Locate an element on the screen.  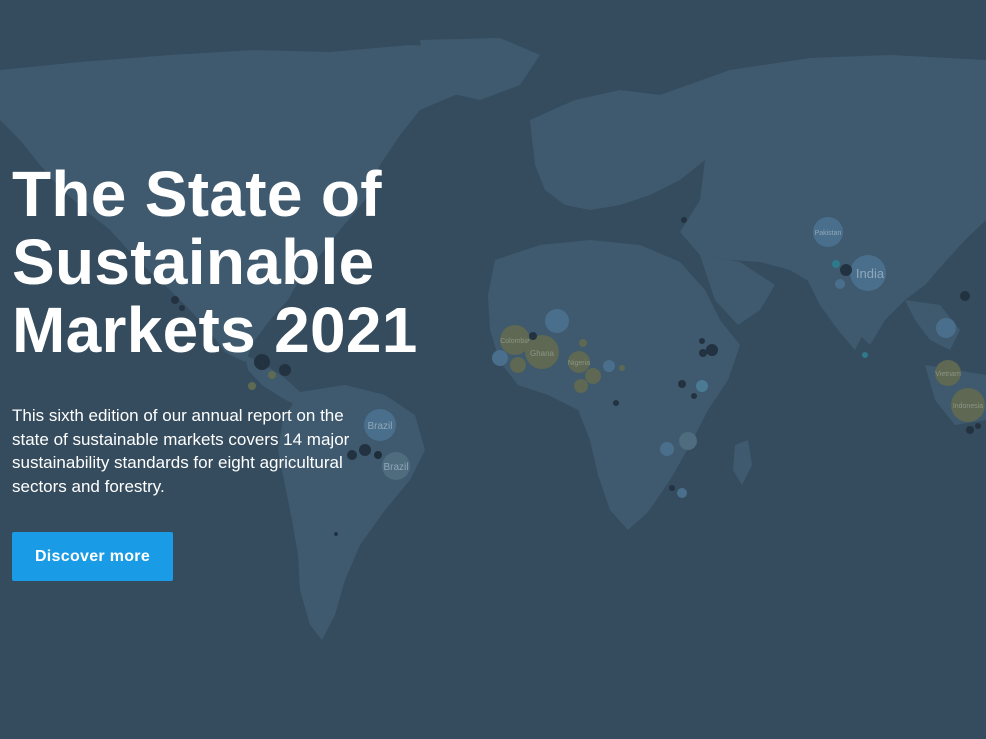
title-line: Sustainable is located at coordinates (193, 262).